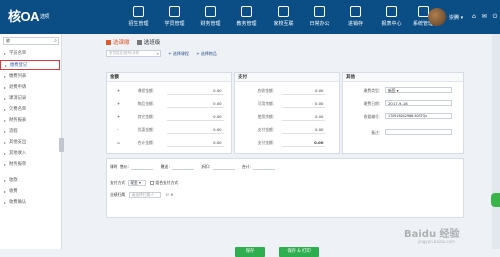 This screenshot has width=500, height=257. What do you see at coordinates (118, 42) in the screenshot?
I see `tab-select-course: 选课缴` at bounding box center [118, 42].